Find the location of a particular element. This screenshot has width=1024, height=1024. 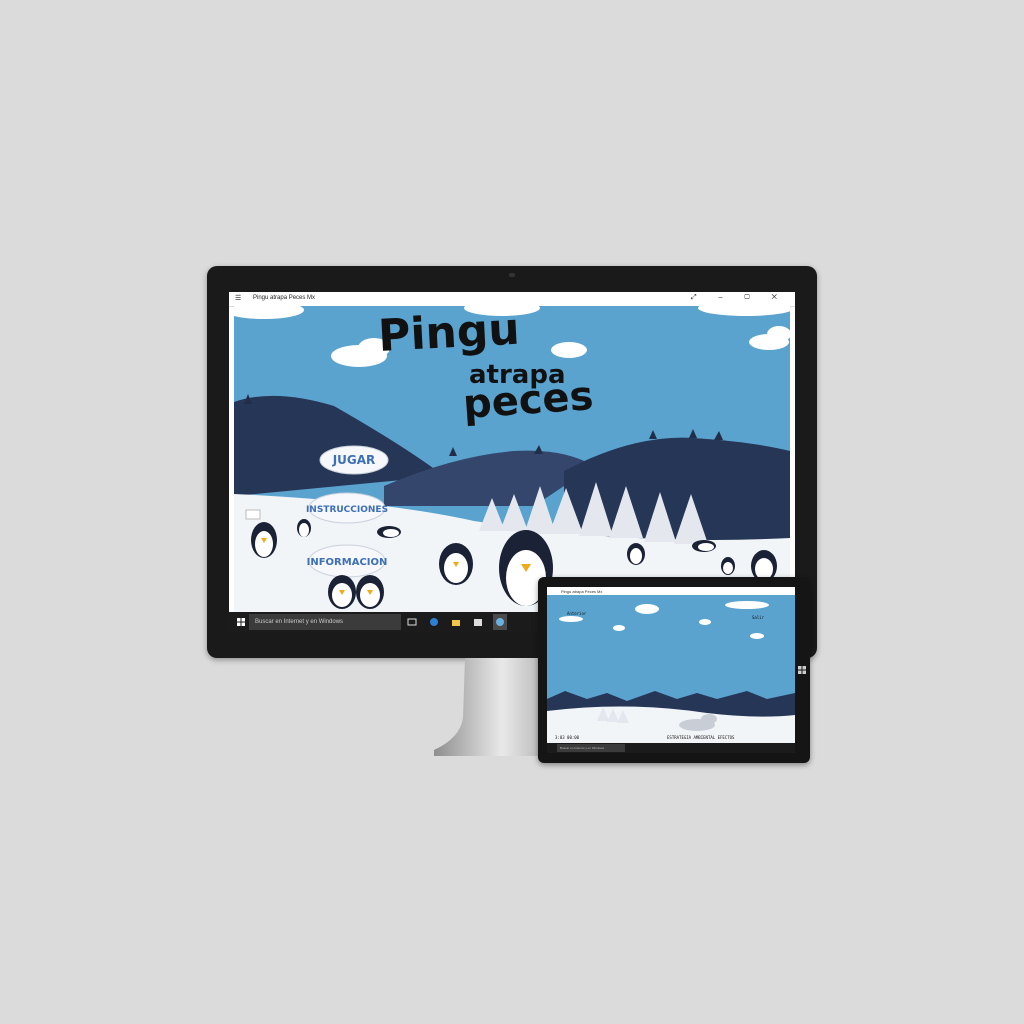

tablet-hud-left: Anterior is located at coordinates (577, 613).